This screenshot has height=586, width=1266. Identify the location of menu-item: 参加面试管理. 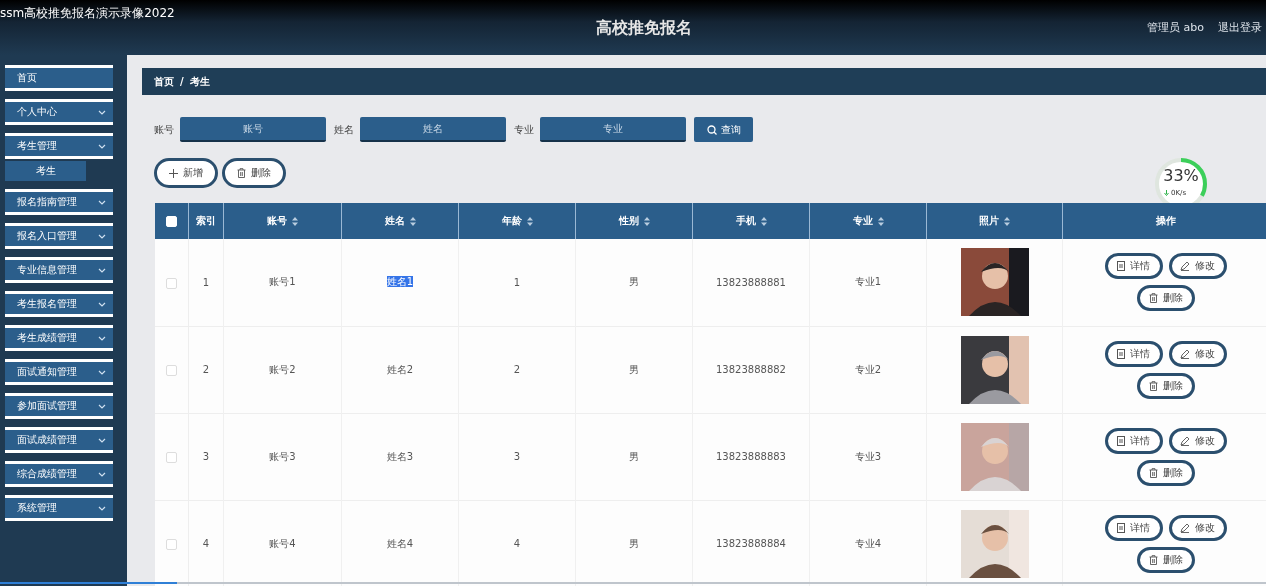
(59, 406).